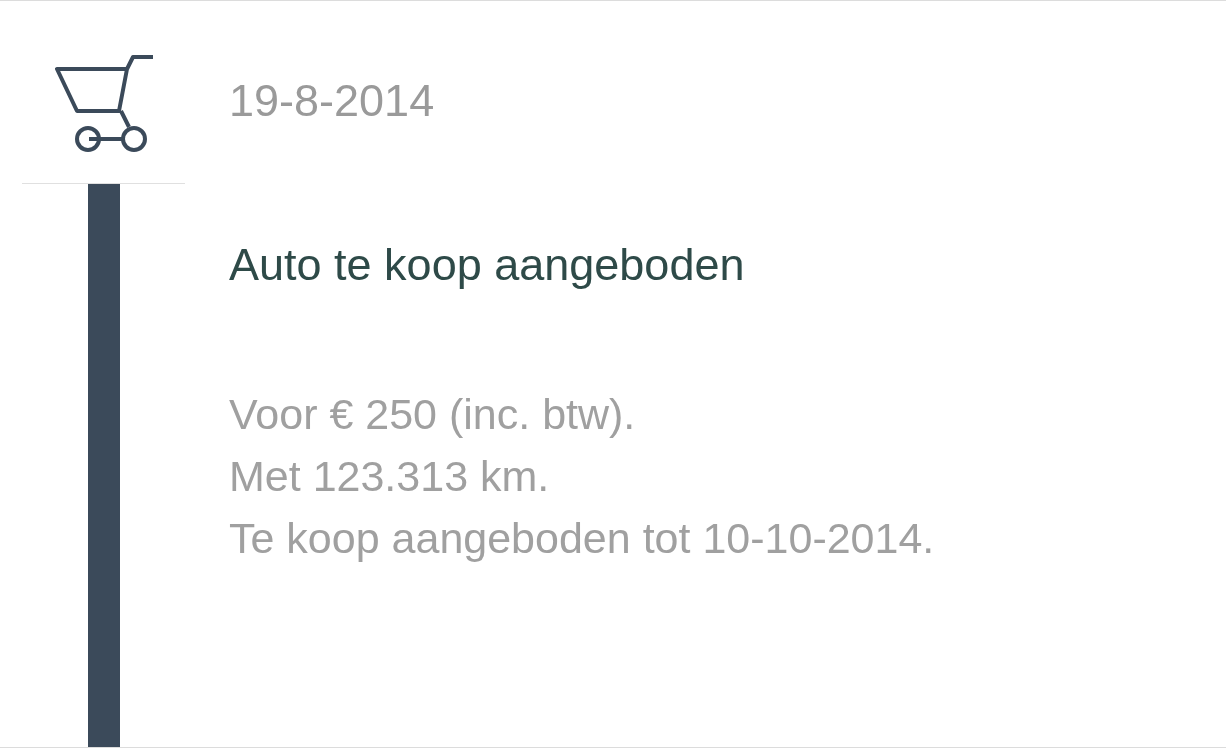 The image size is (1226, 755). I want to click on event-detail: Met 123.313 km., so click(390, 476).